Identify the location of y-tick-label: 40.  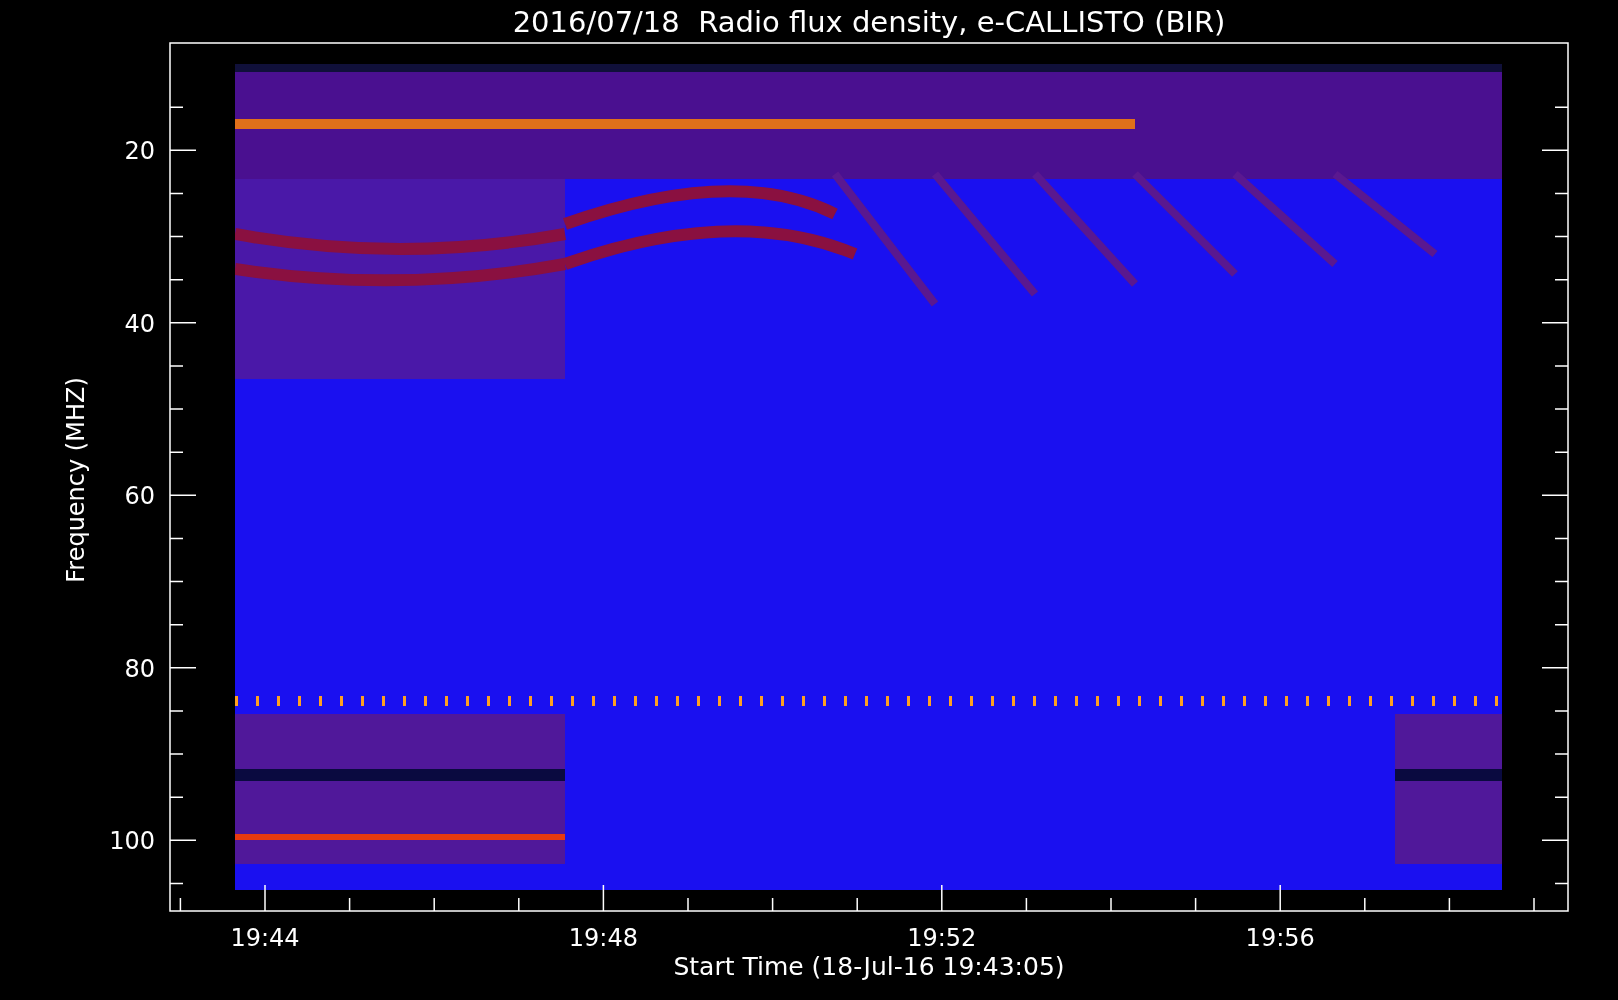
(139, 323).